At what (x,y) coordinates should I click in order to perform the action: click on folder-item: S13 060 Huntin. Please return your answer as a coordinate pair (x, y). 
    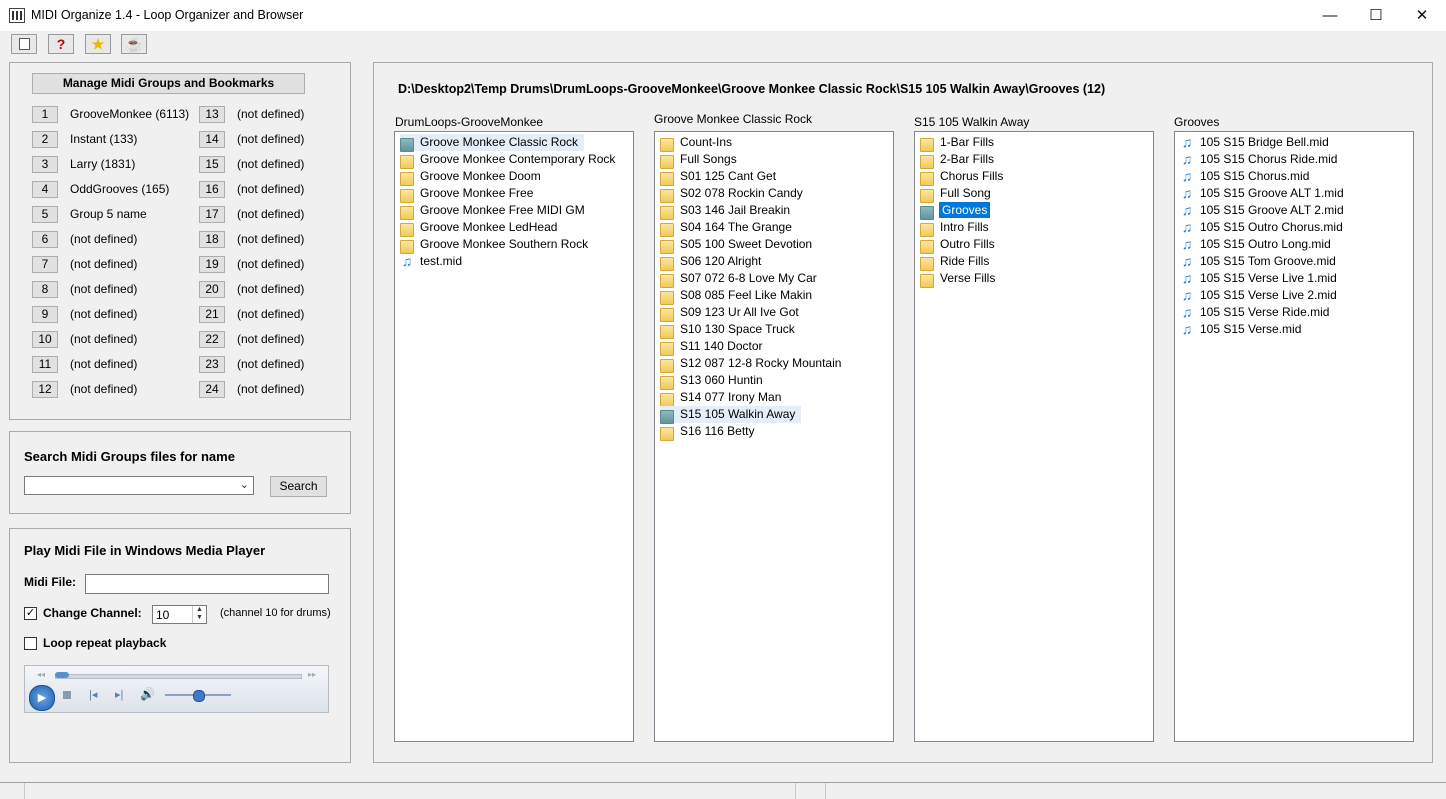
    Looking at the image, I should click on (714, 381).